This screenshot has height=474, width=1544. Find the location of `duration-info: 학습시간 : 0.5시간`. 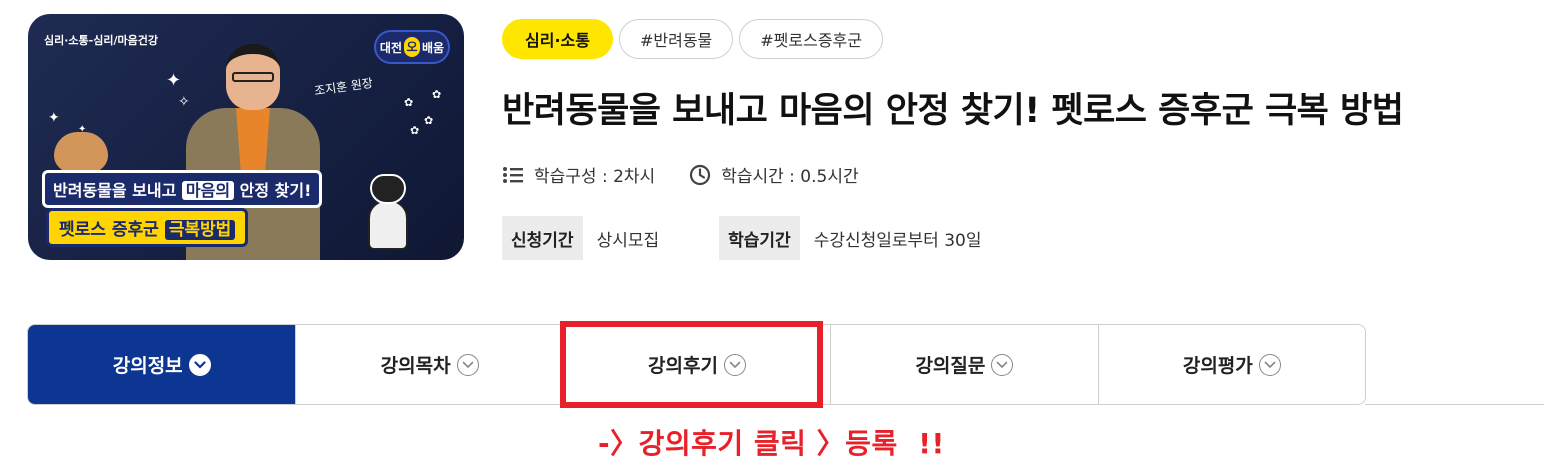

duration-info: 학습시간 : 0.5시간 is located at coordinates (774, 174).